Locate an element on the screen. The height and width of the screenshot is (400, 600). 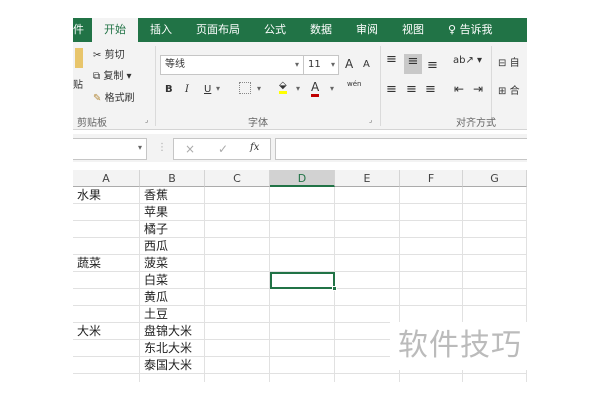
align-center-button: ≡ is located at coordinates (411, 89).